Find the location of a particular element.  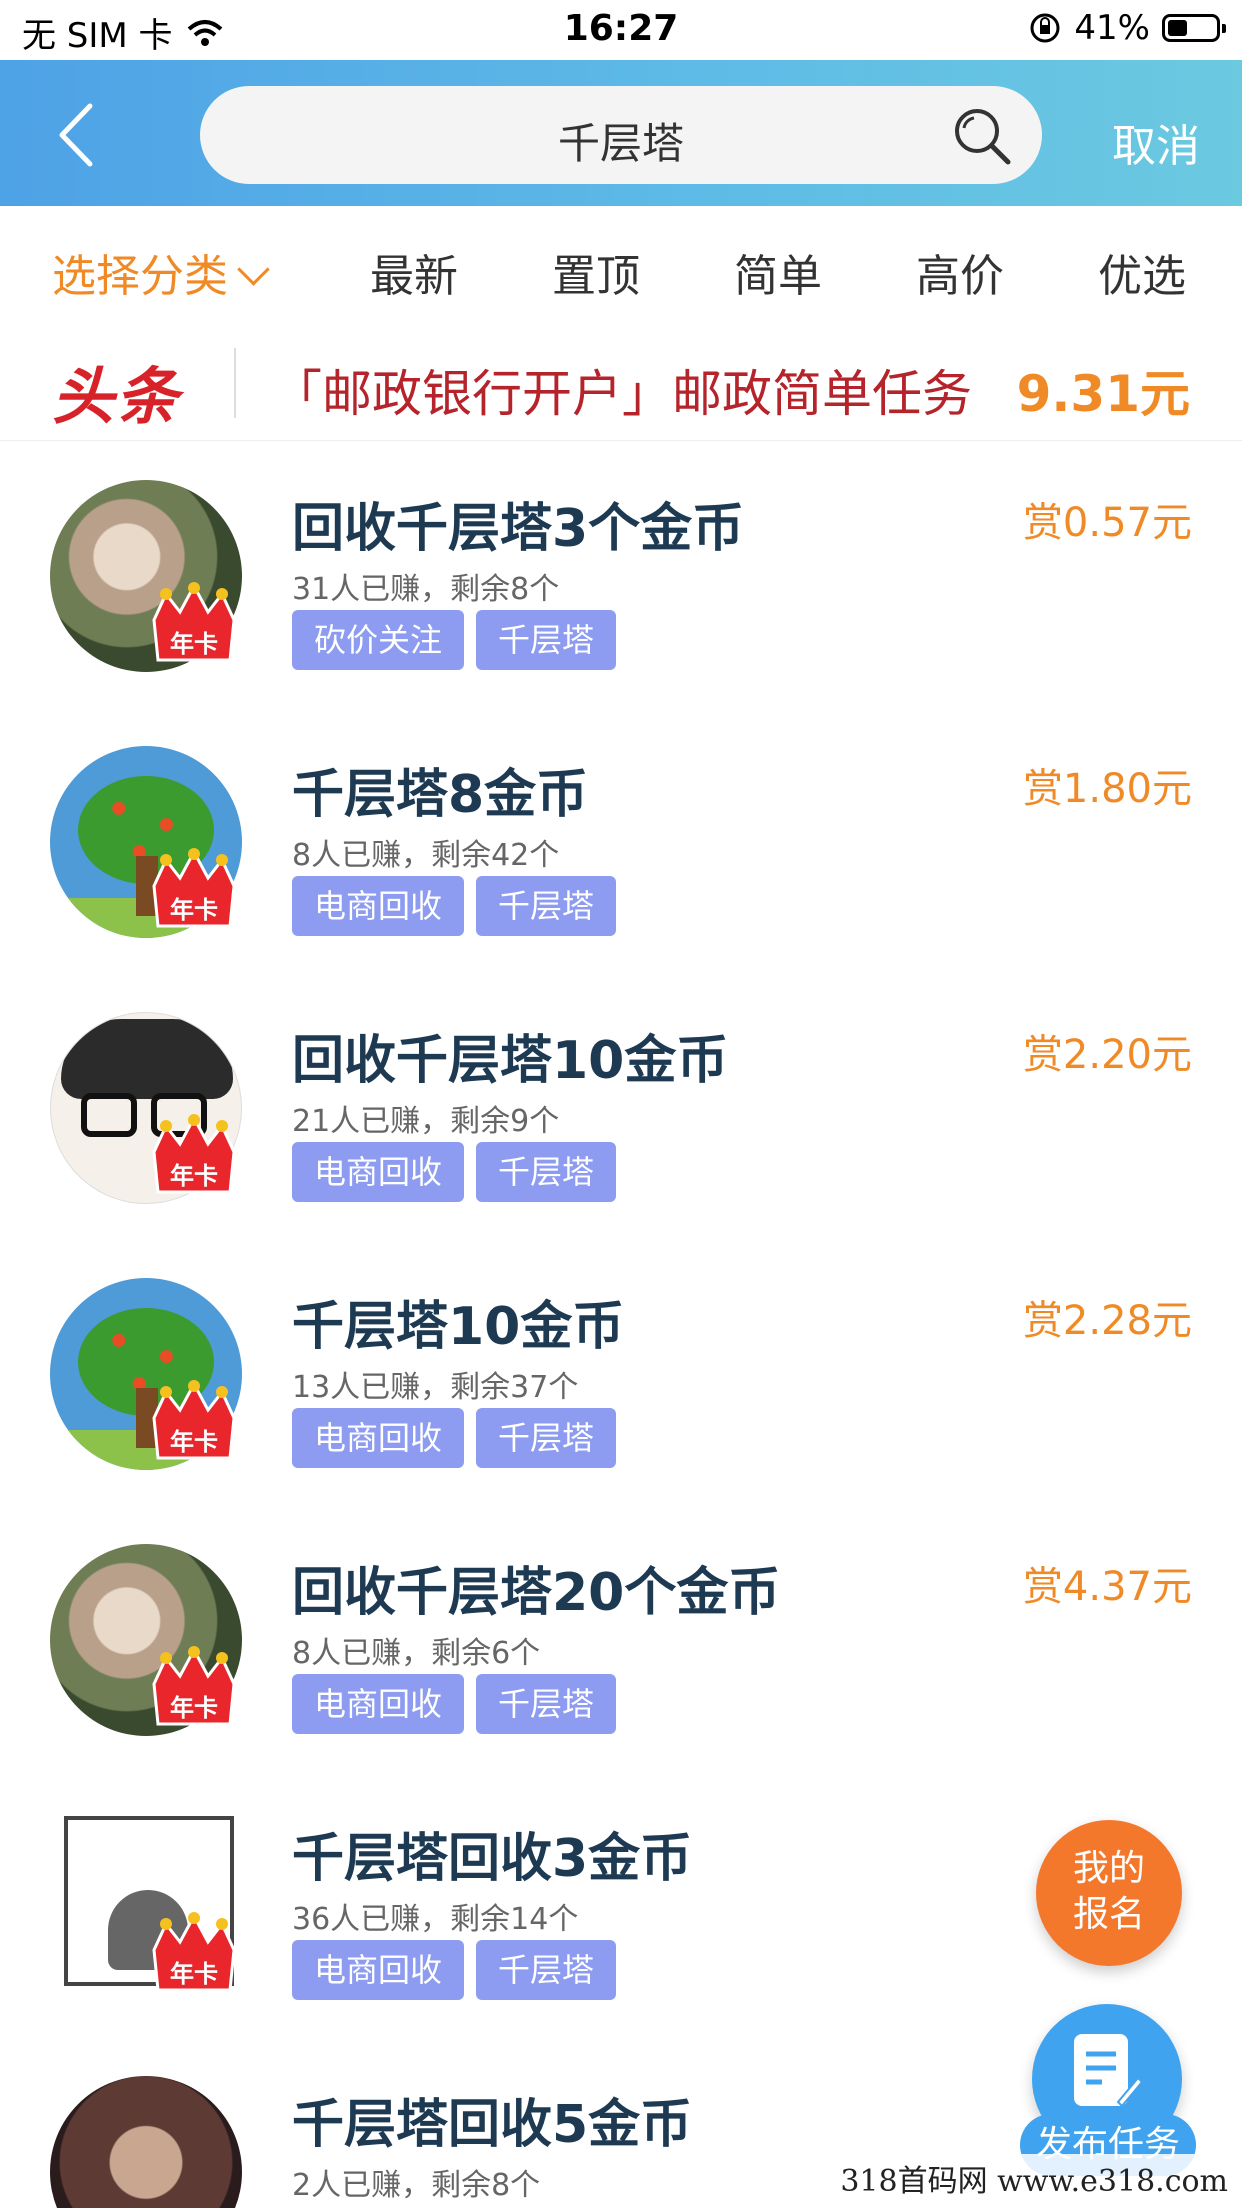

task-stats: 2人已赚，剩余8个 is located at coordinates (416, 2185).